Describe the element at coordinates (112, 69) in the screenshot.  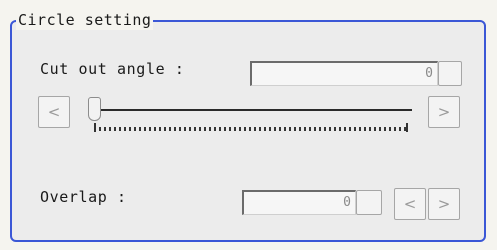
I see `cut-out-angle-label: Cut out angle :` at that location.